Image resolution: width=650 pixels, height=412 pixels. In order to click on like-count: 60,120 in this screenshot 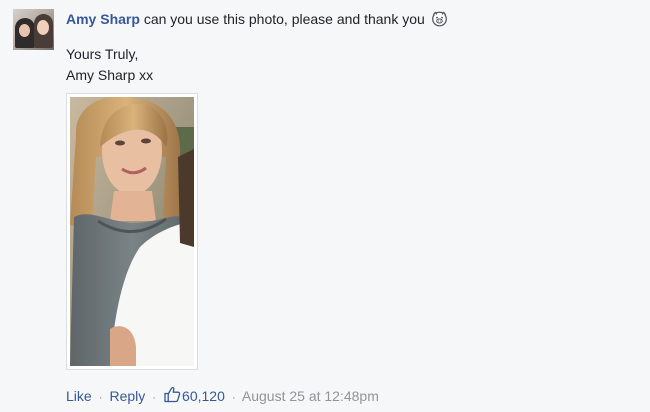, I will do `click(196, 395)`.